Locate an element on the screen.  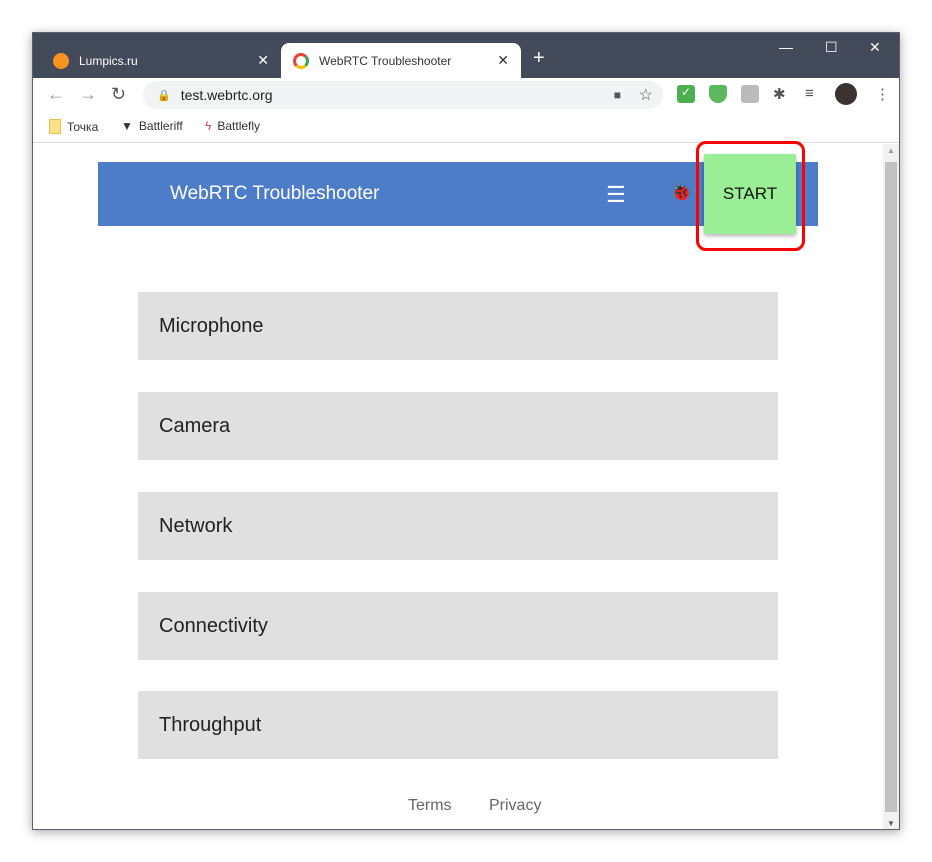
star-icon: ☆ is located at coordinates (646, 95).